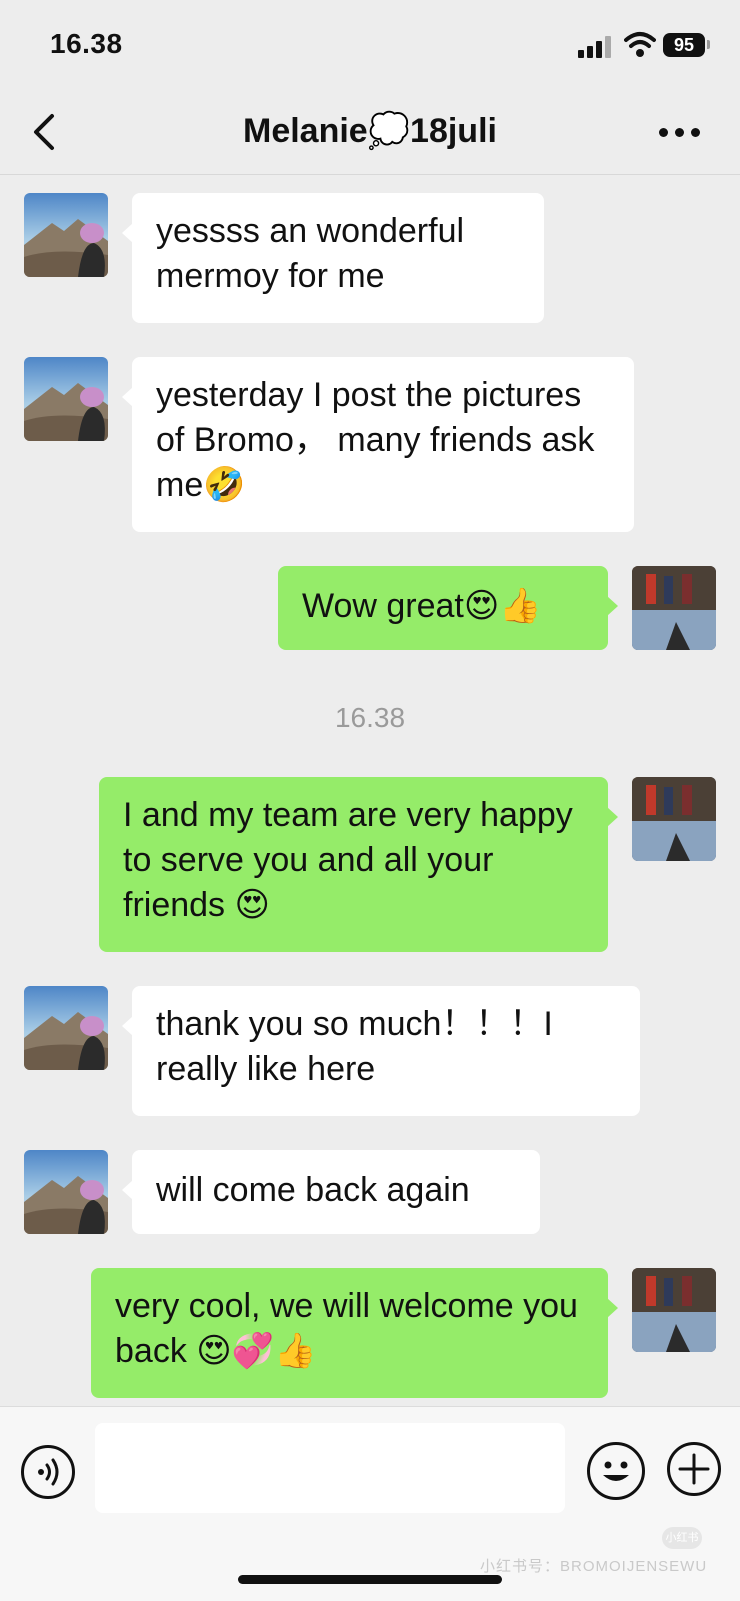 The image size is (740, 1601). What do you see at coordinates (616, 1471) in the screenshot?
I see `emoji-icon` at bounding box center [616, 1471].